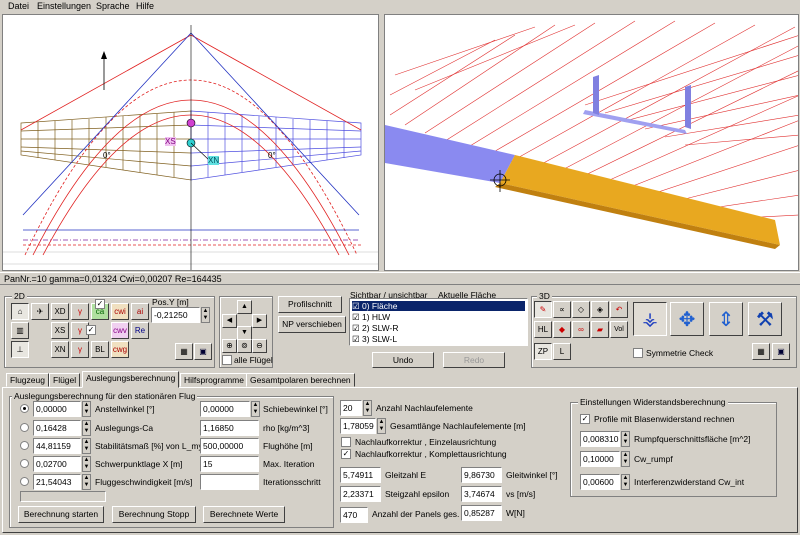 The width and height of the screenshot is (800, 535). Describe the element at coordinates (229, 321) in the screenshot. I see `arrow-left-button: ◀` at that location.